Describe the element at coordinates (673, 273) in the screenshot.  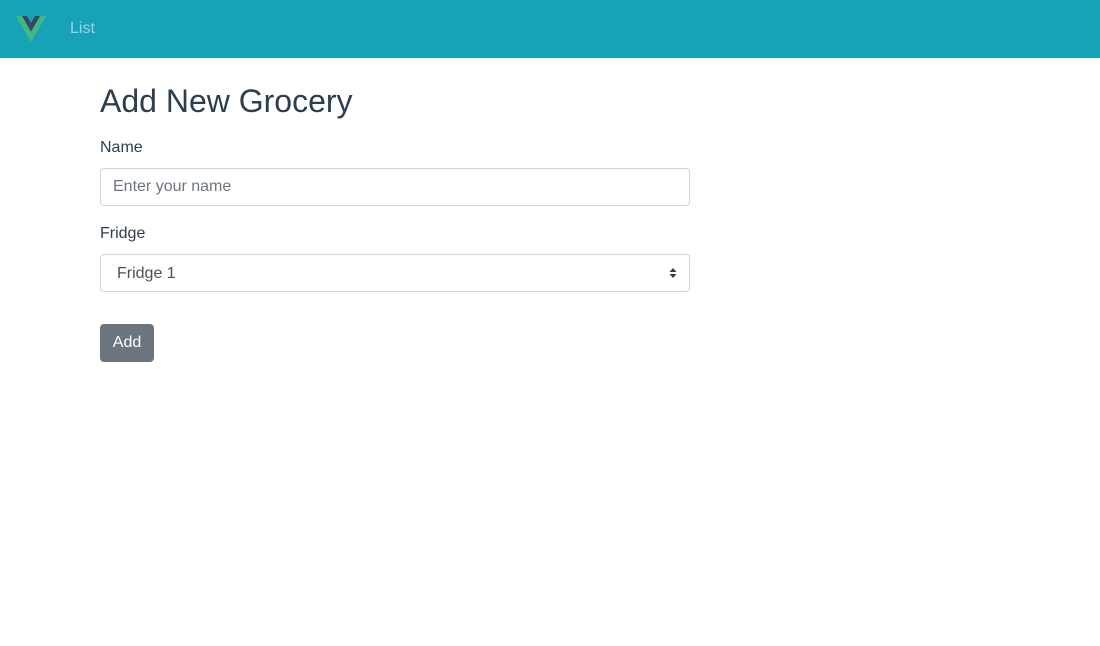
I see `sort-arrows-icon` at that location.